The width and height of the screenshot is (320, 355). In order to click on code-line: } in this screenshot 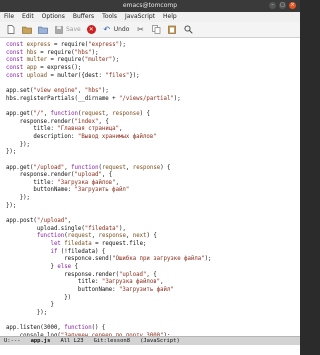, I will do `click(30, 305)`.